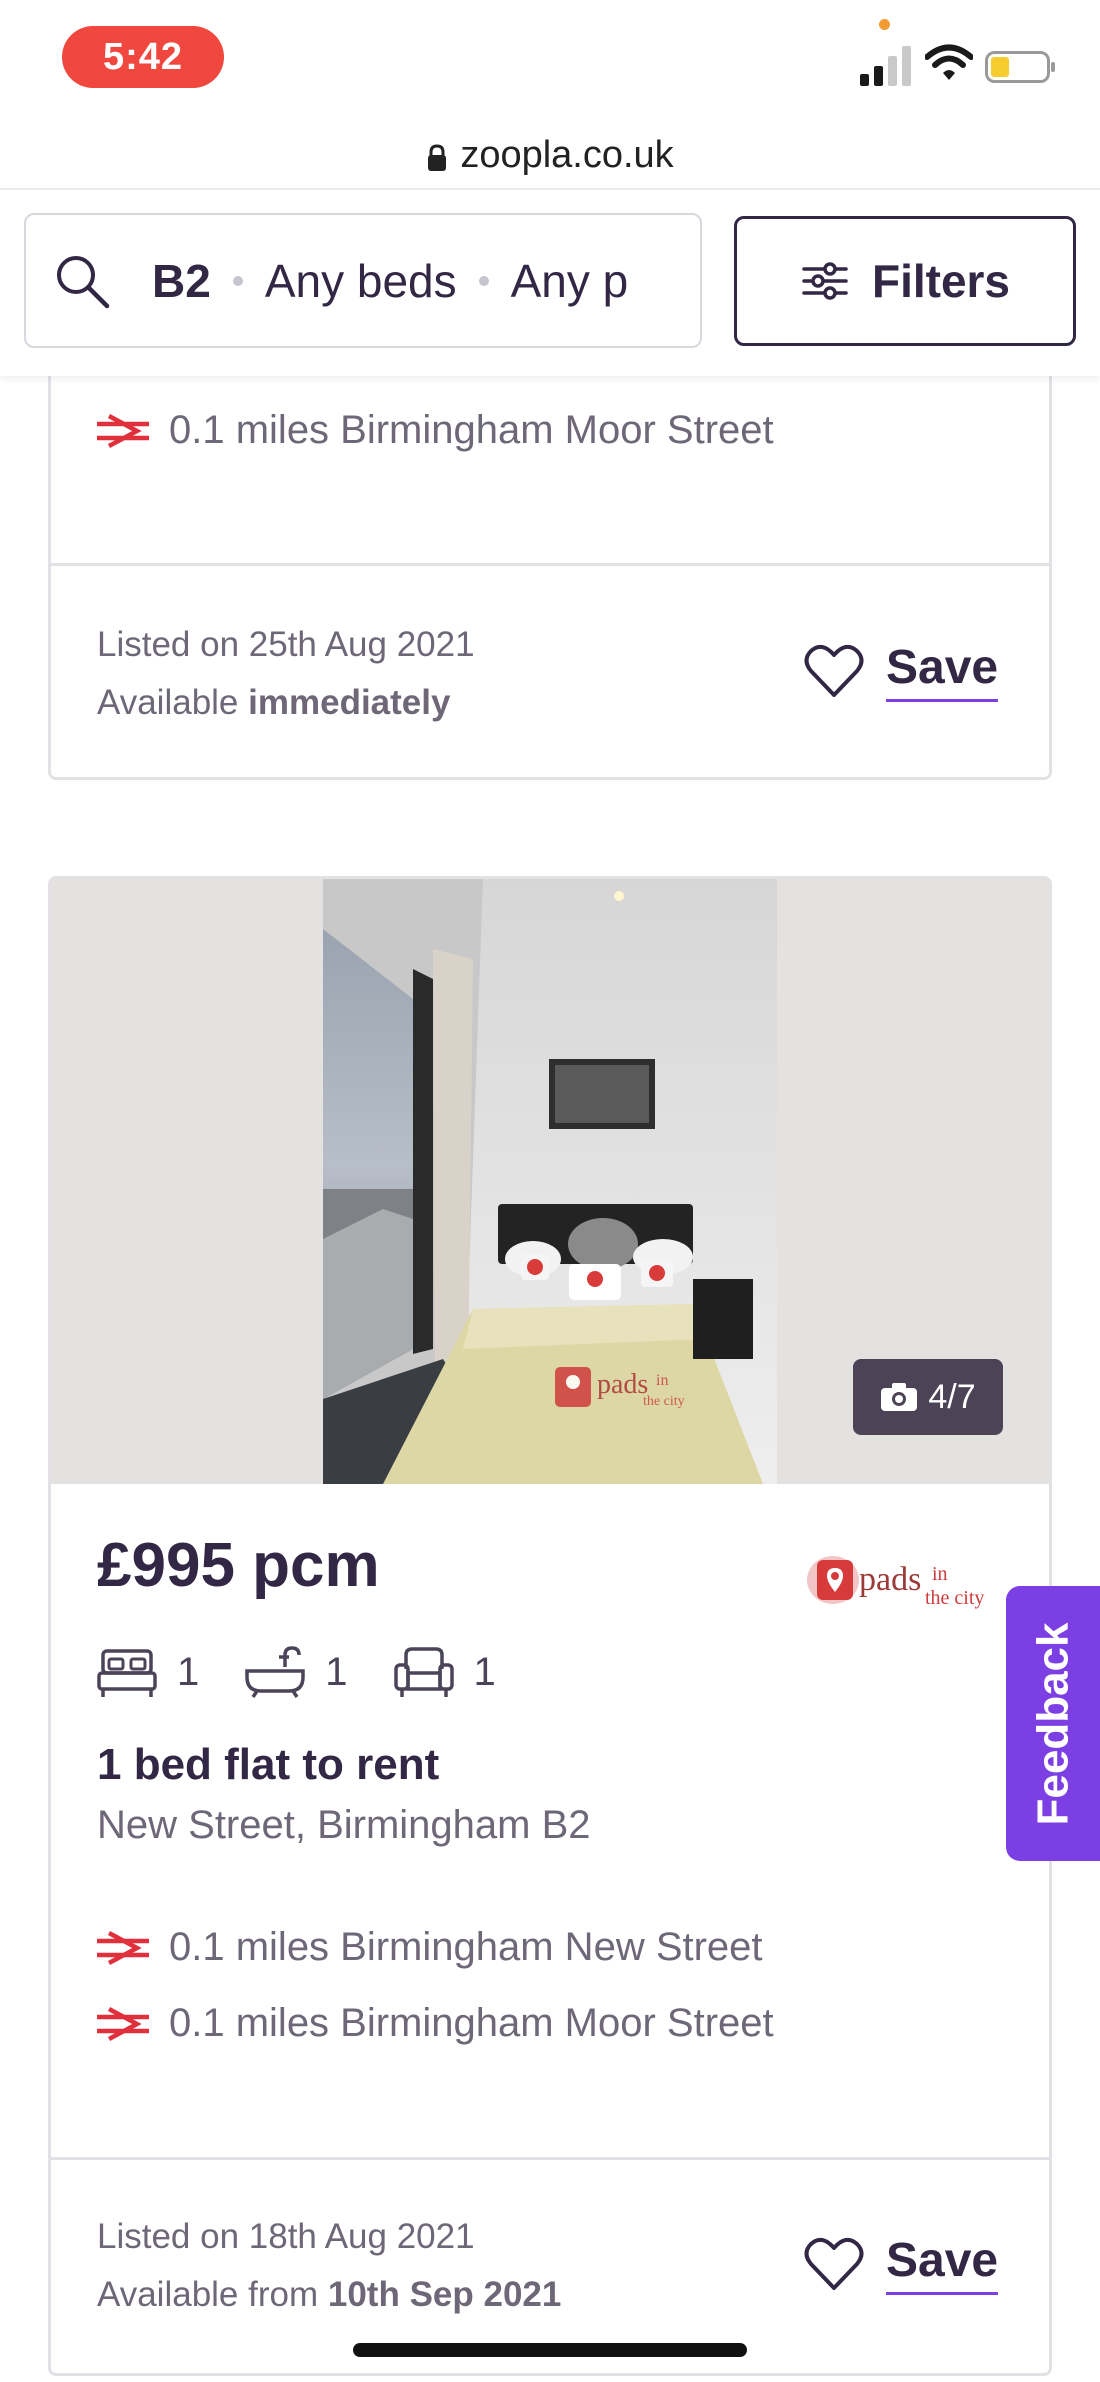 The width and height of the screenshot is (1100, 2382). Describe the element at coordinates (83, 281) in the screenshot. I see `search-icon` at that location.